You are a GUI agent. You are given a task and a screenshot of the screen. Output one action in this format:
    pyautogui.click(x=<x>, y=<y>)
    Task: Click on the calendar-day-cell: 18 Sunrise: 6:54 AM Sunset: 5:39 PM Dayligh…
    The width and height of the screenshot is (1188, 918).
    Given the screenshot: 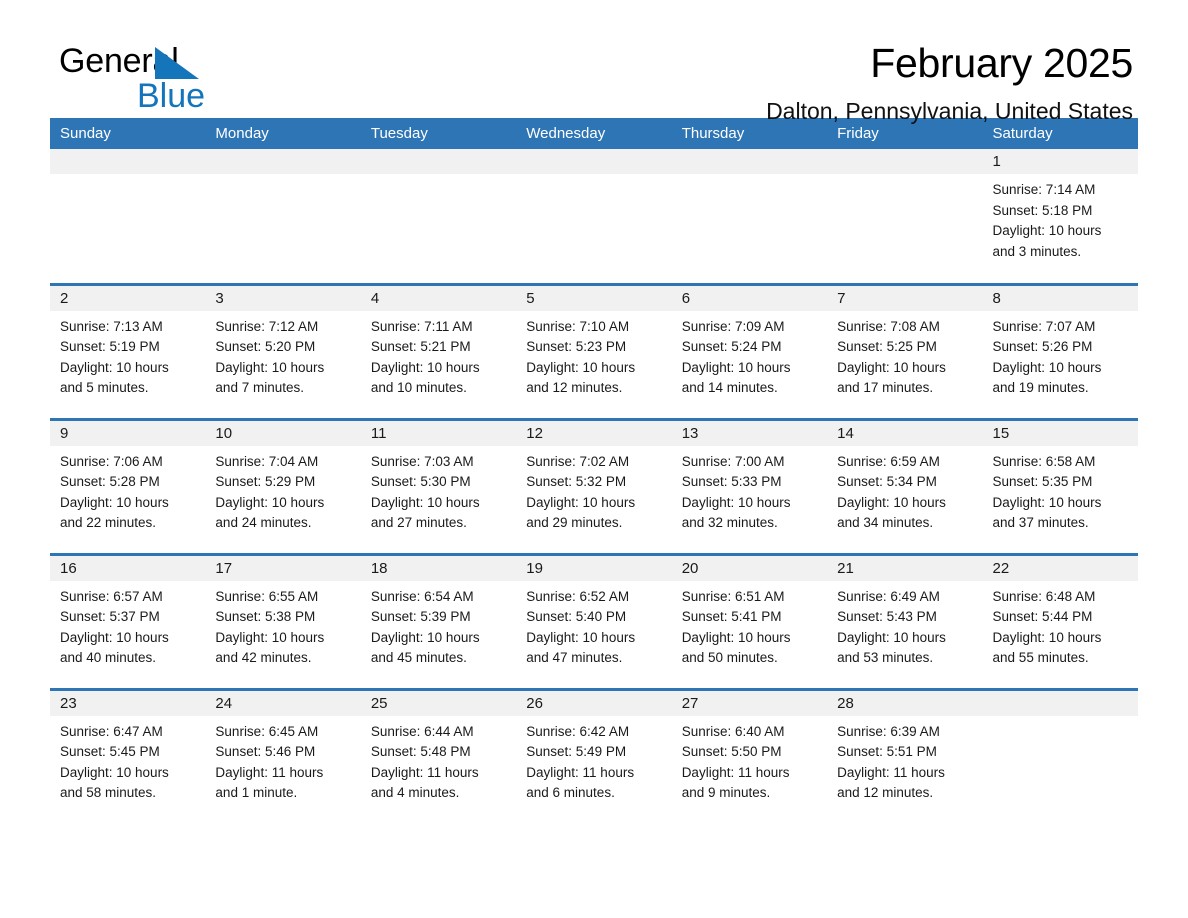 What is the action you would take?
    pyautogui.click(x=438, y=620)
    